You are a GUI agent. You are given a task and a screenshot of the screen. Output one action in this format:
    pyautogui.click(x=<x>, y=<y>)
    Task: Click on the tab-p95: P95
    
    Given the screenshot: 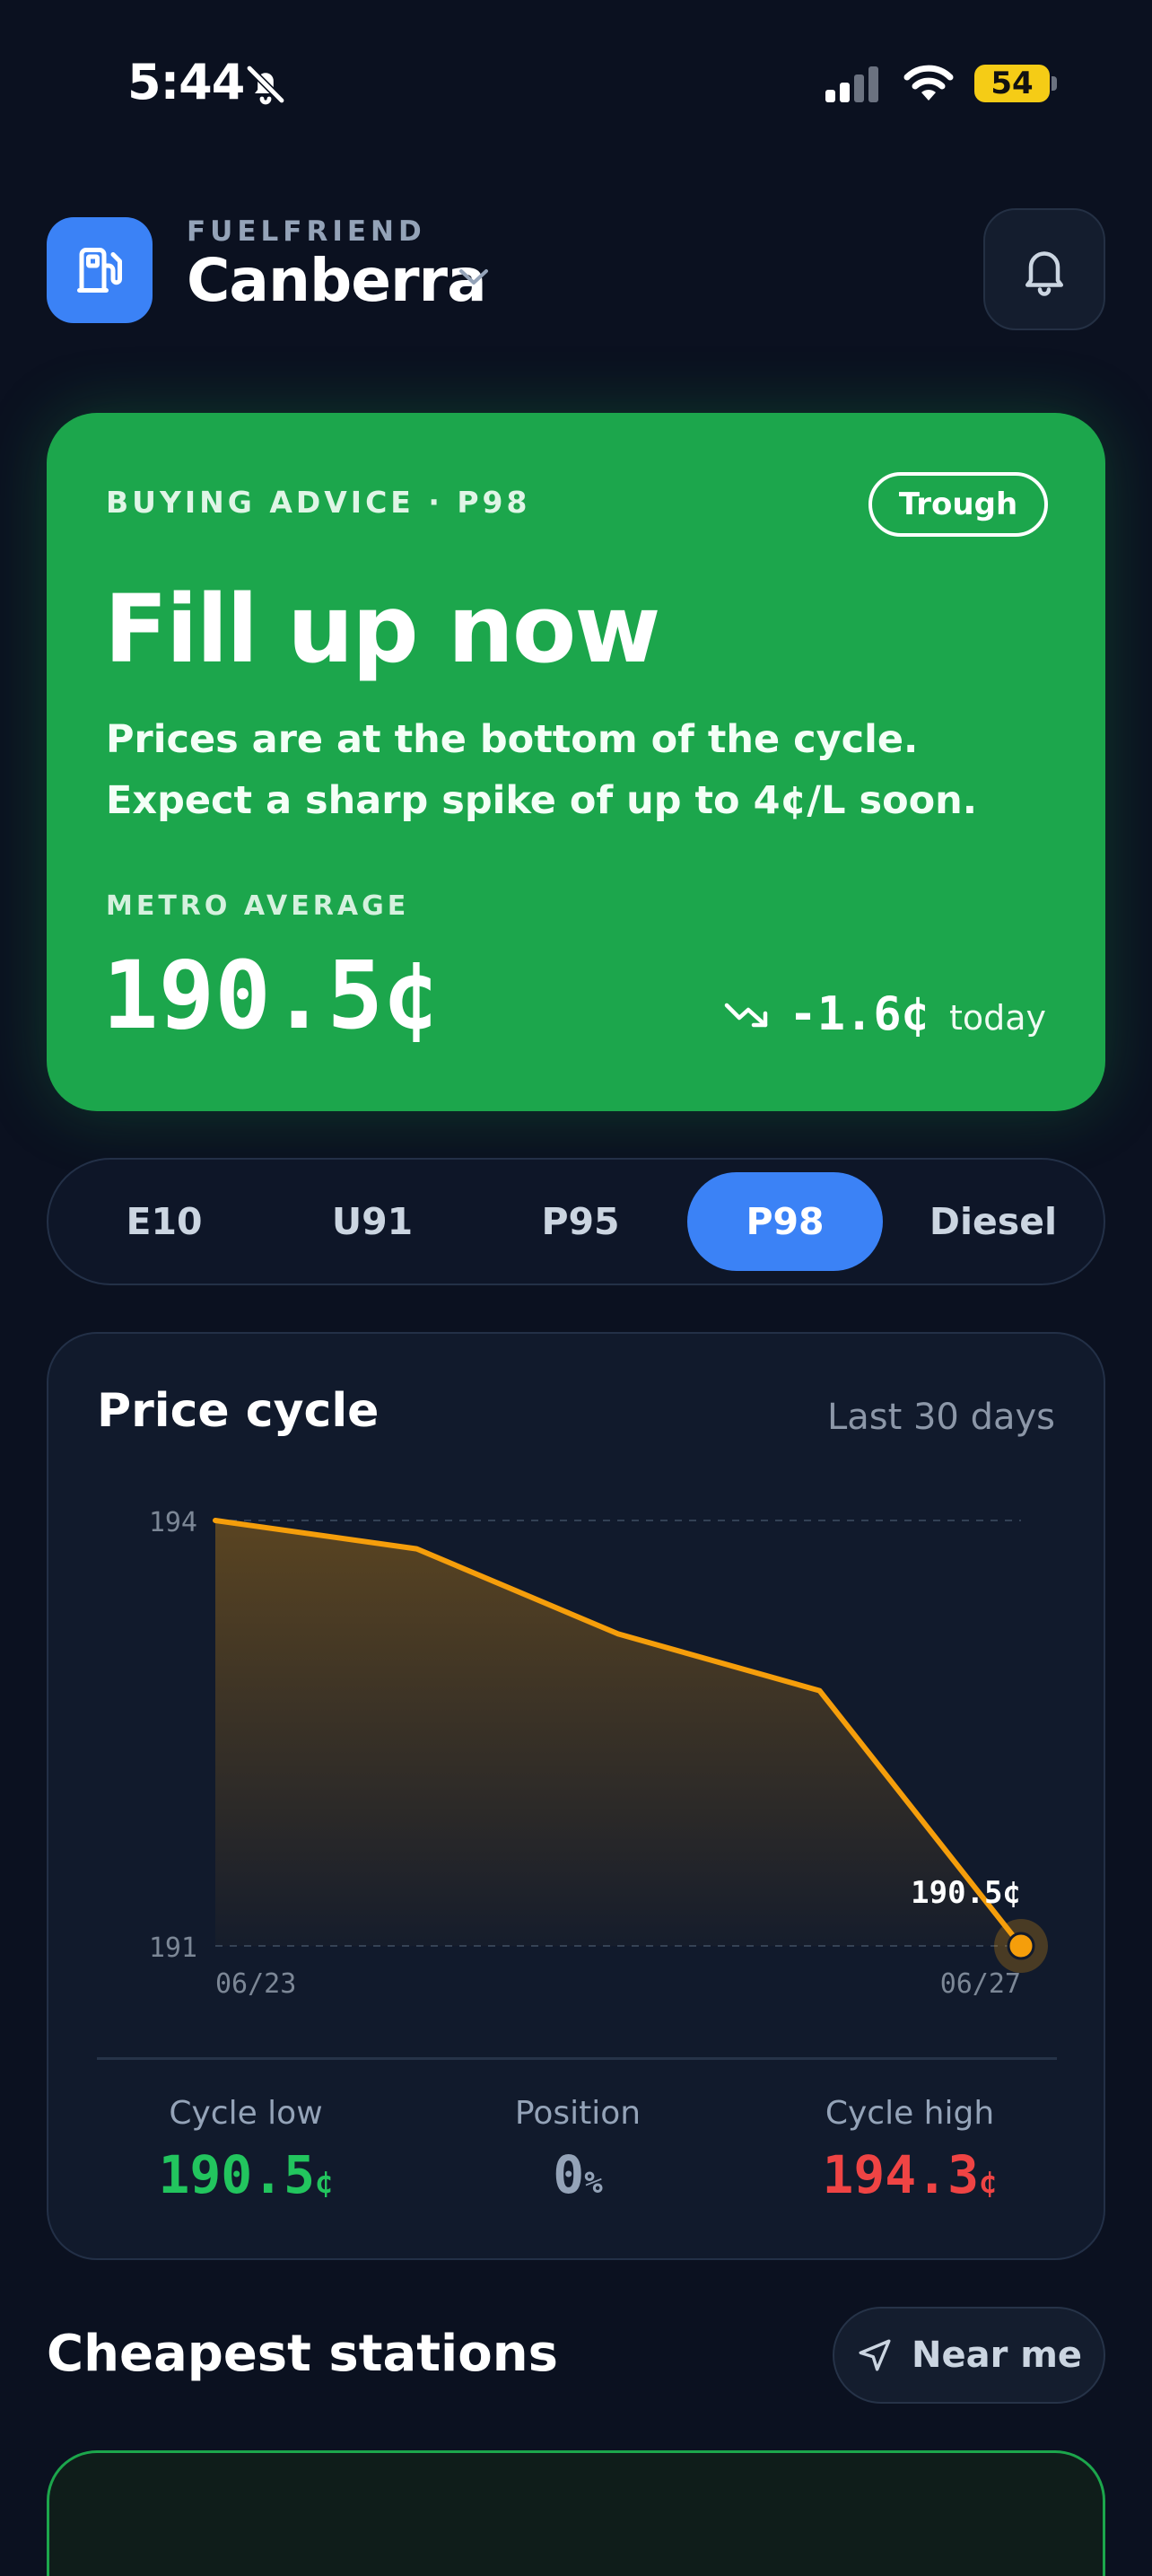 What is the action you would take?
    pyautogui.click(x=580, y=1221)
    